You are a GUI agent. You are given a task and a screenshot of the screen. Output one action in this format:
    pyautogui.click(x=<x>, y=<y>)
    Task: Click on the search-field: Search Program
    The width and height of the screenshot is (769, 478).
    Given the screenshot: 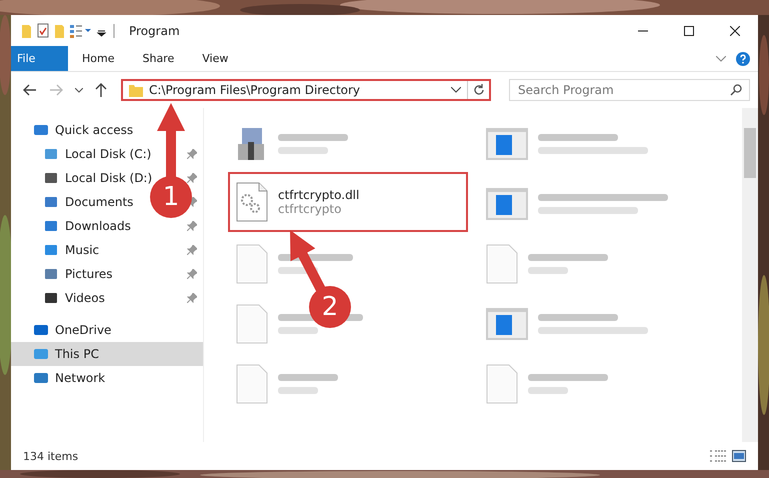 What is the action you would take?
    pyautogui.click(x=629, y=90)
    